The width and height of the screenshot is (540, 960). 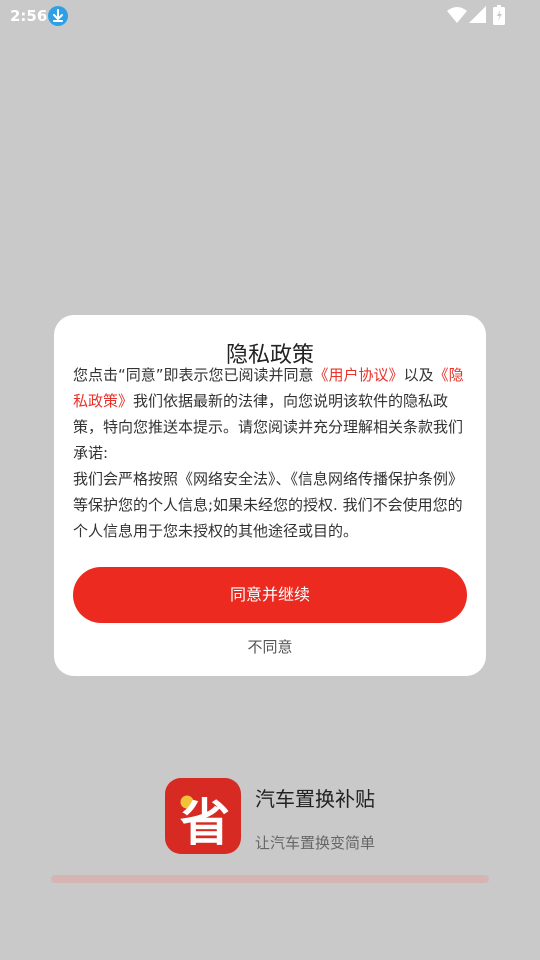 What do you see at coordinates (270, 16) in the screenshot?
I see `status-bar: 2:56` at bounding box center [270, 16].